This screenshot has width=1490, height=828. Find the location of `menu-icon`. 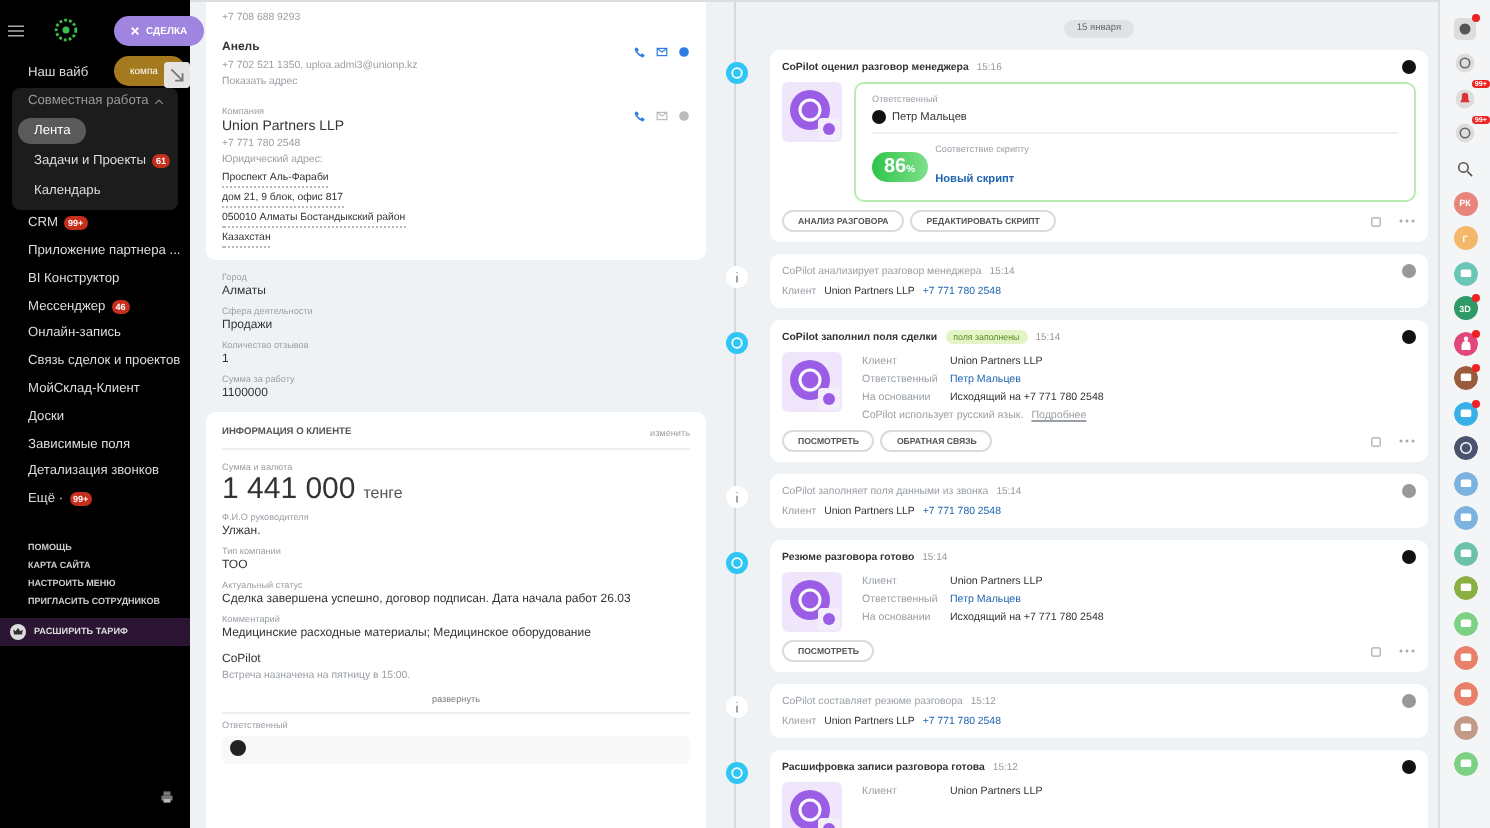

menu-icon is located at coordinates (16, 30).